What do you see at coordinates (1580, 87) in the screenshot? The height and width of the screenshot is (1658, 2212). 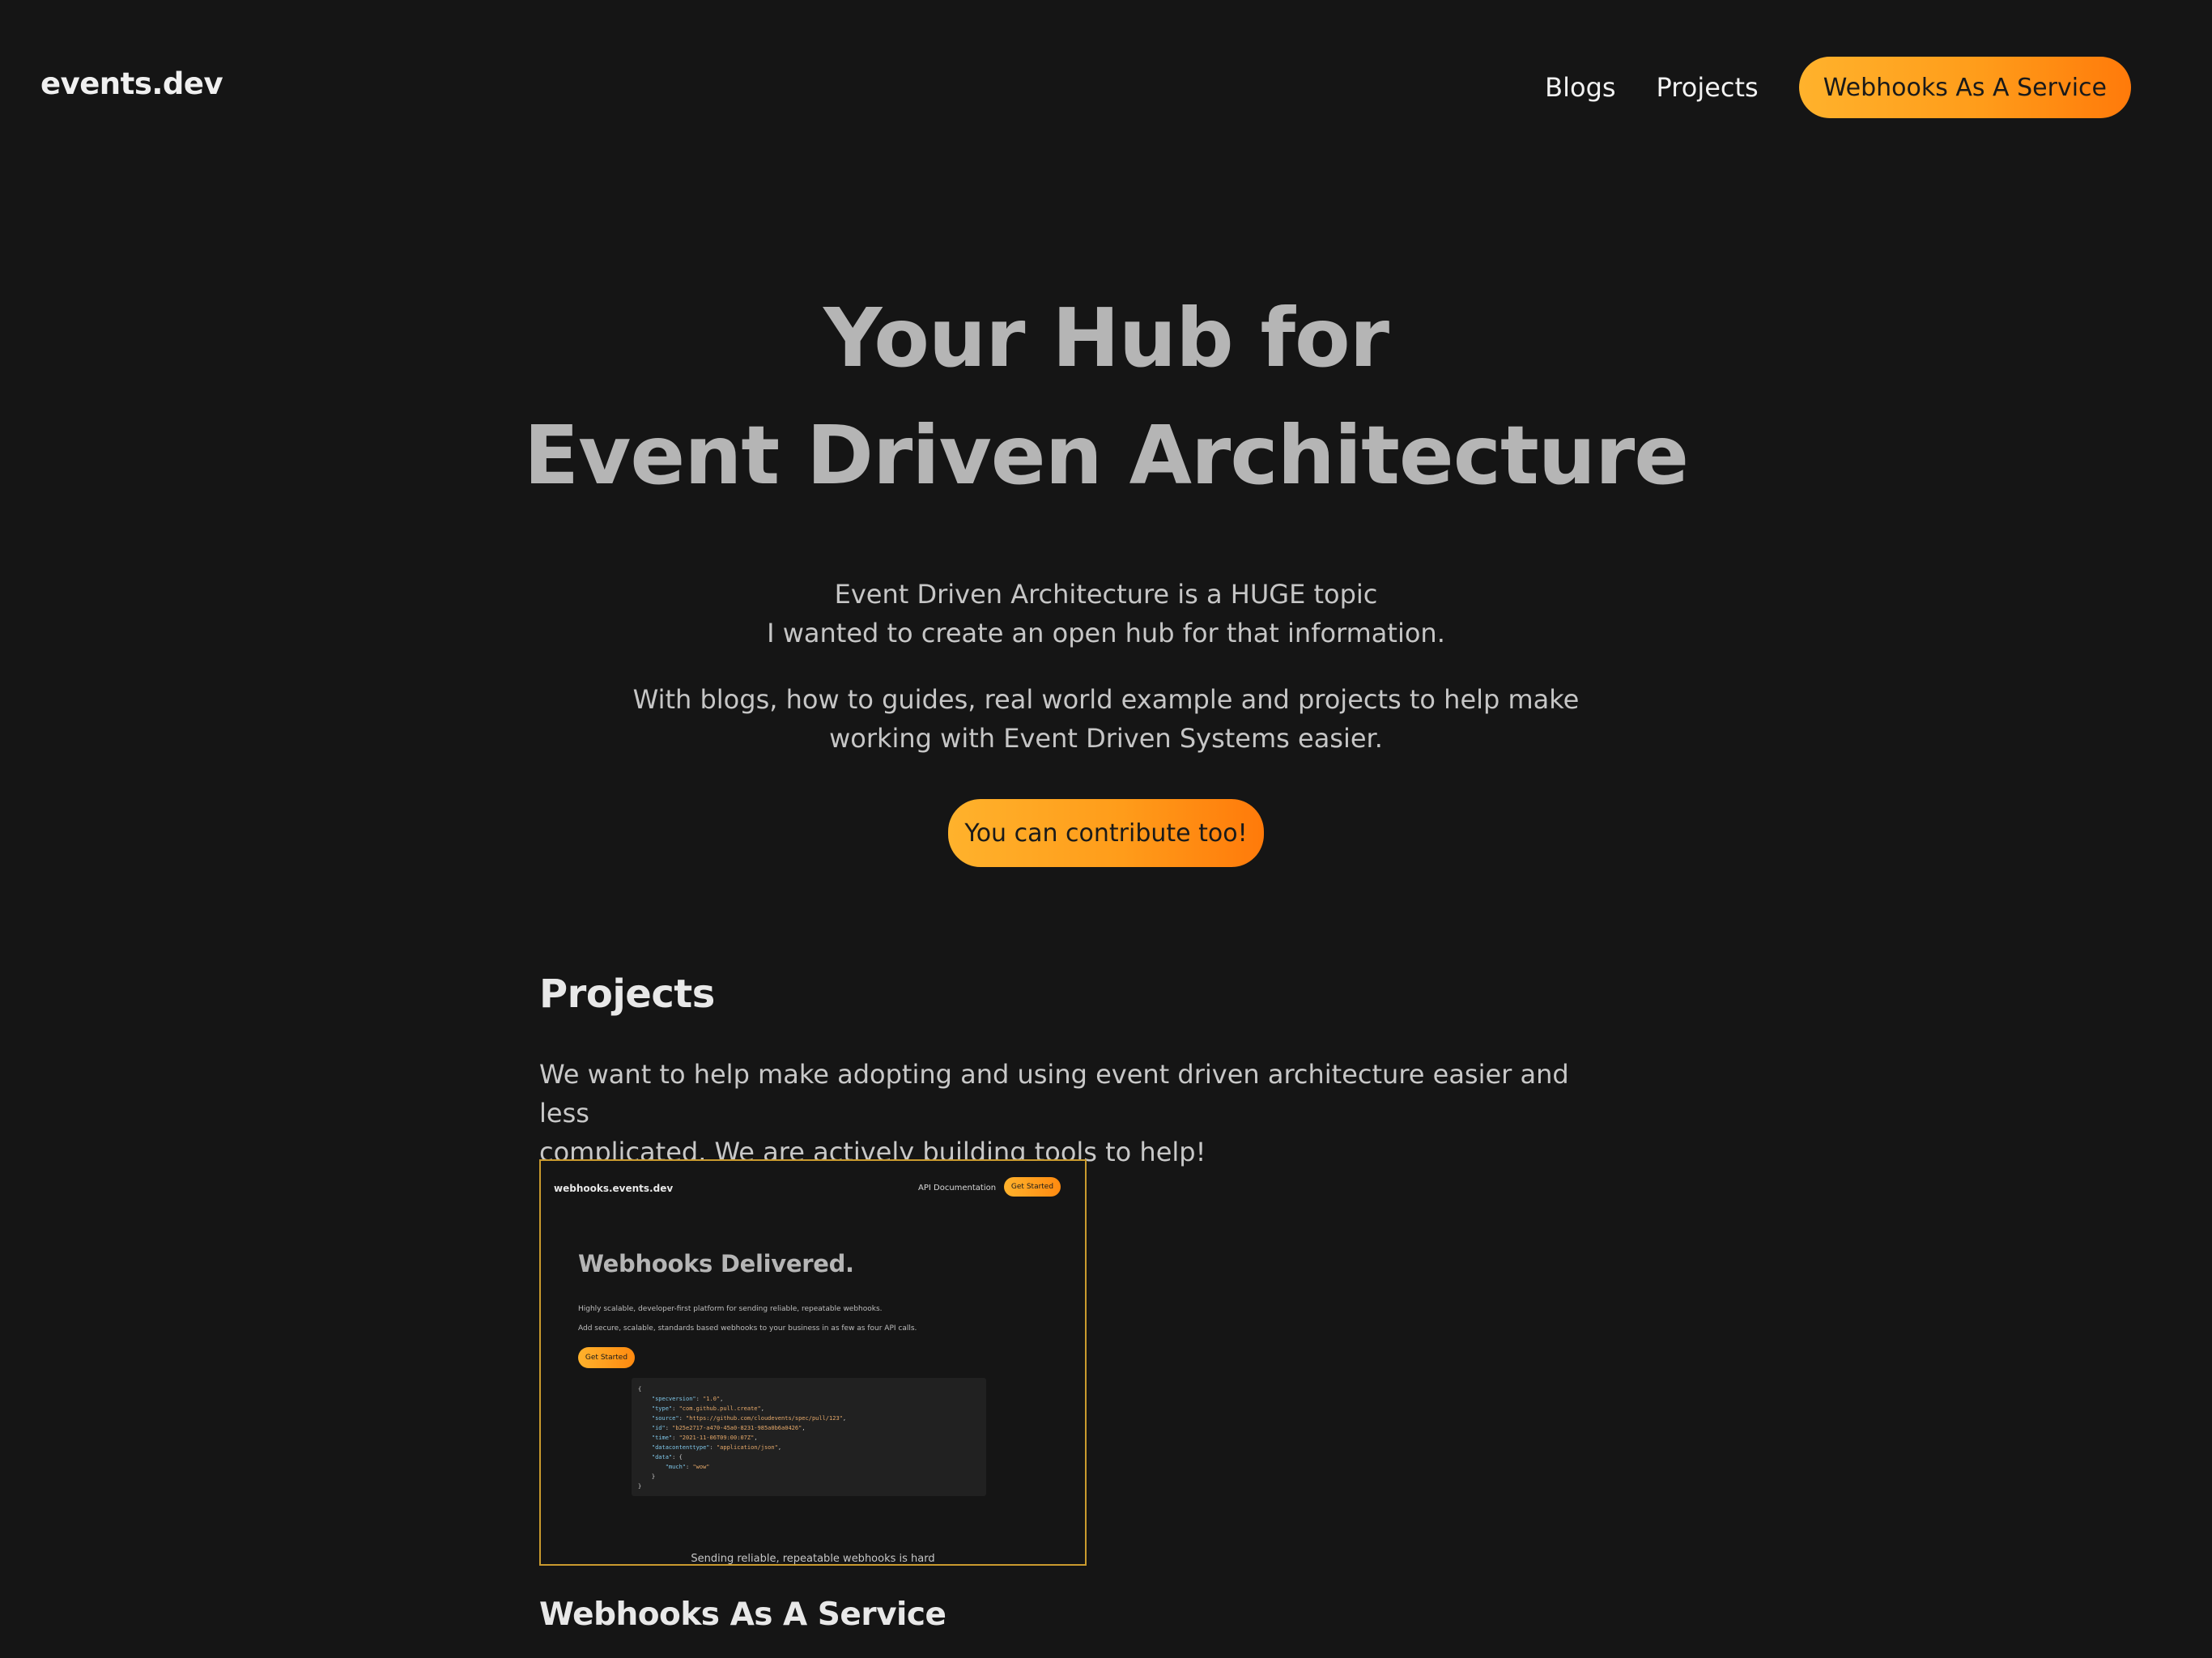 I see `nav-link-blogs: Blogs` at bounding box center [1580, 87].